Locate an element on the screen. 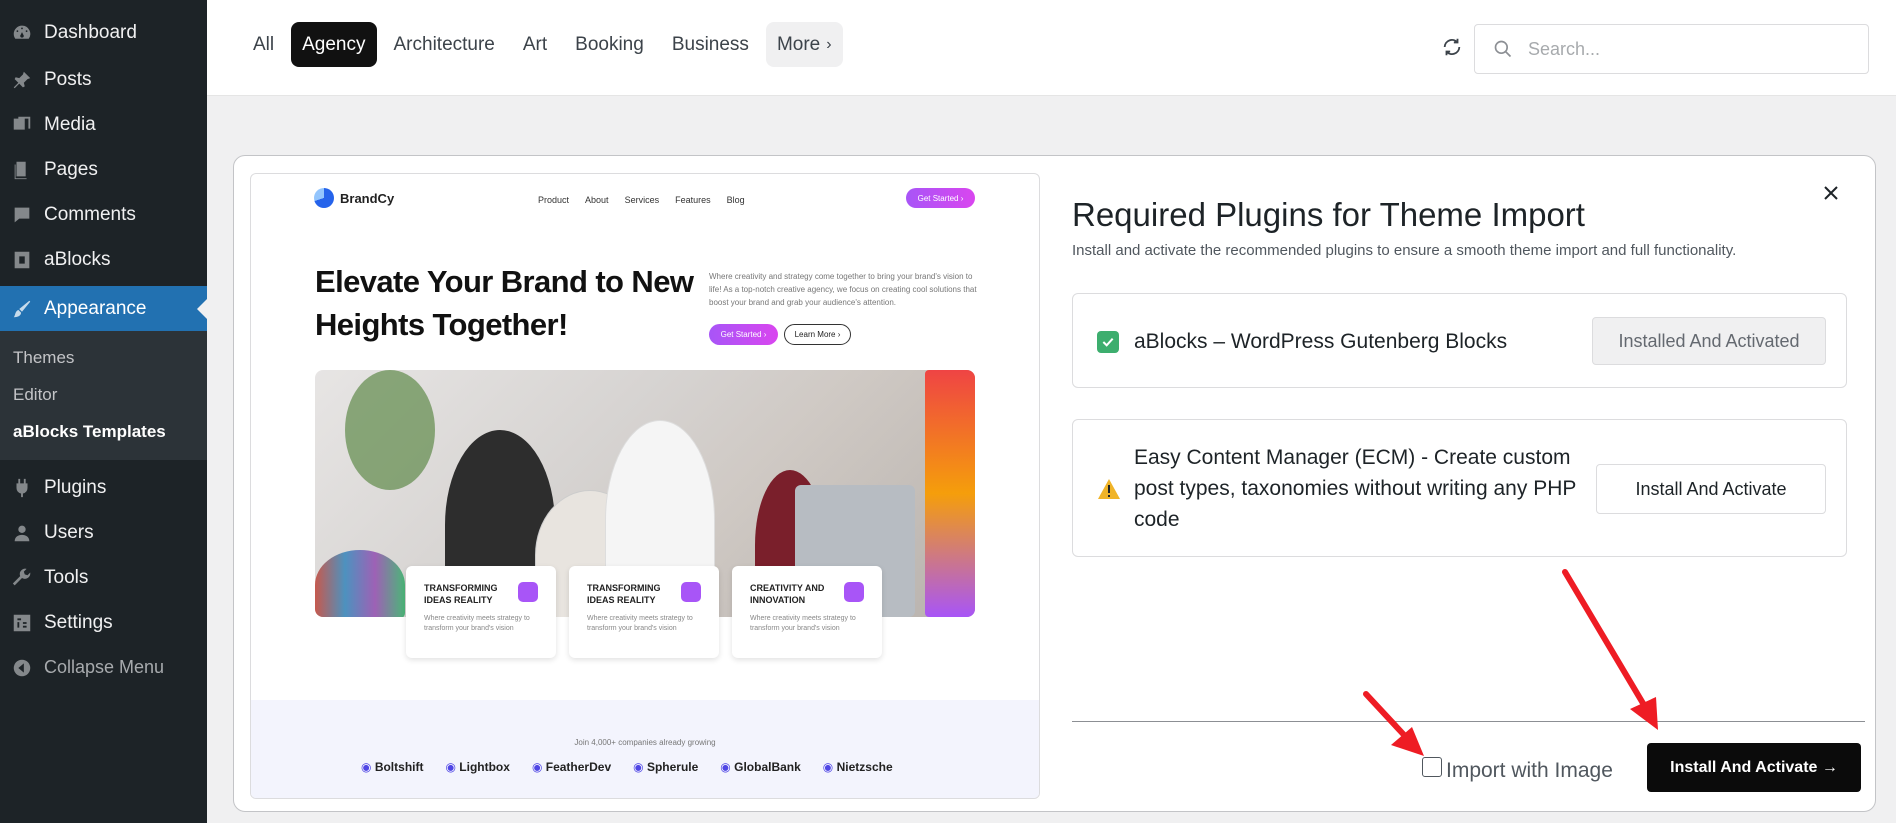 The image size is (1896, 823). sidebar-collapse-menu: Collapse Menu is located at coordinates (103, 667).